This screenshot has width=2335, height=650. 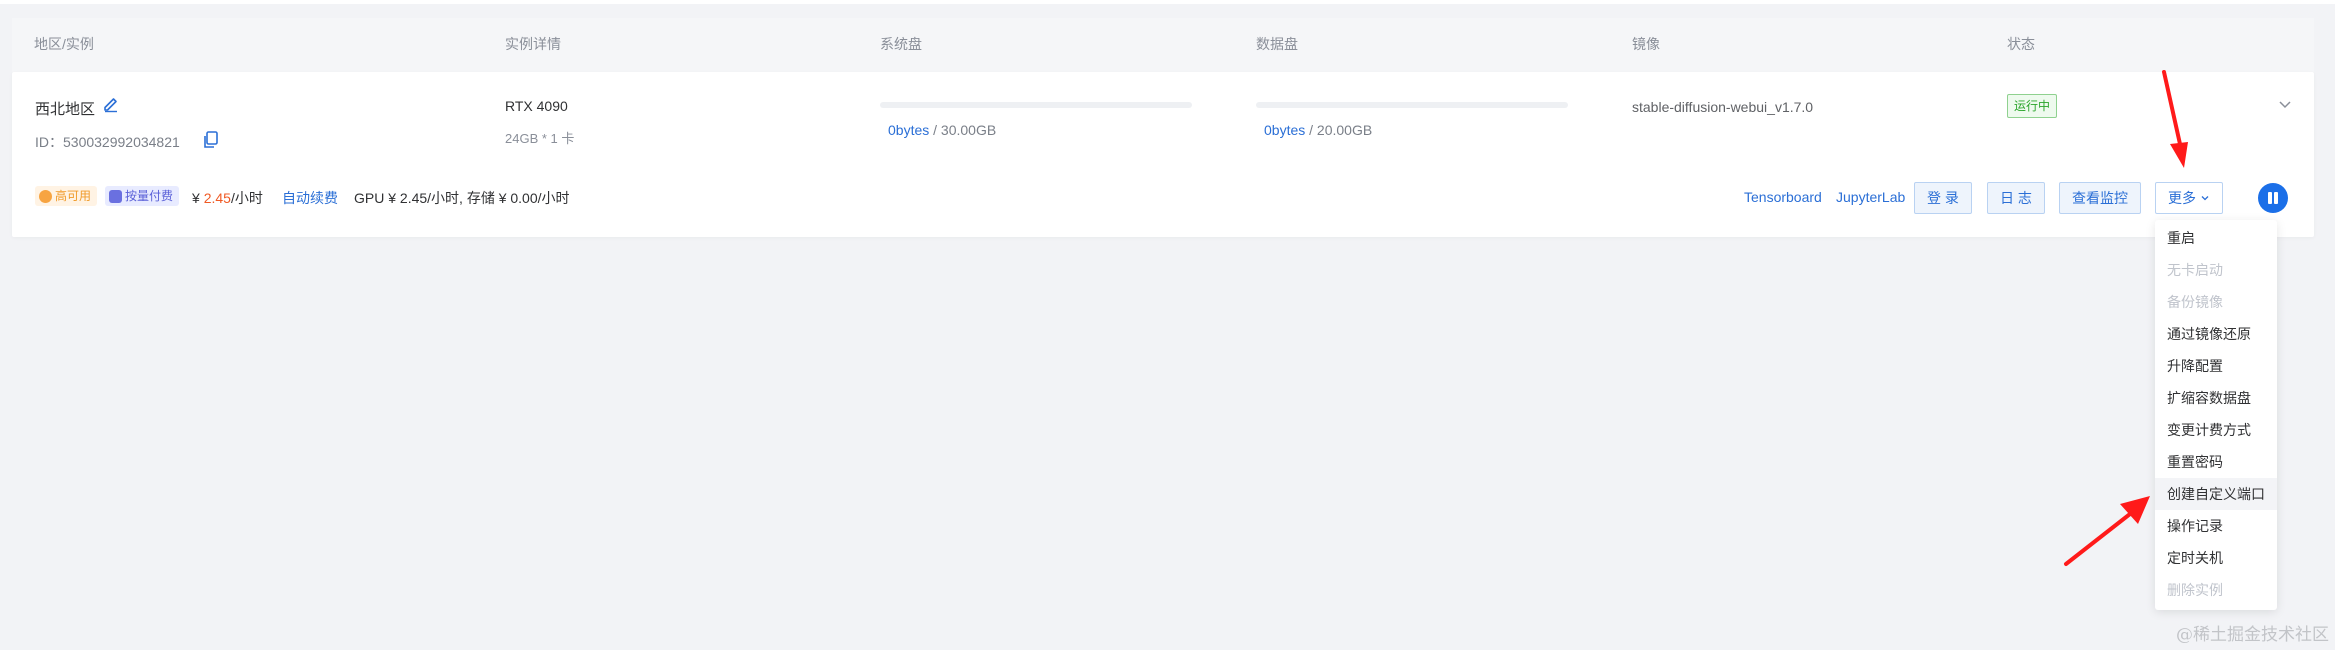 What do you see at coordinates (107, 142) in the screenshot?
I see `instance-id: ID：530032992034821` at bounding box center [107, 142].